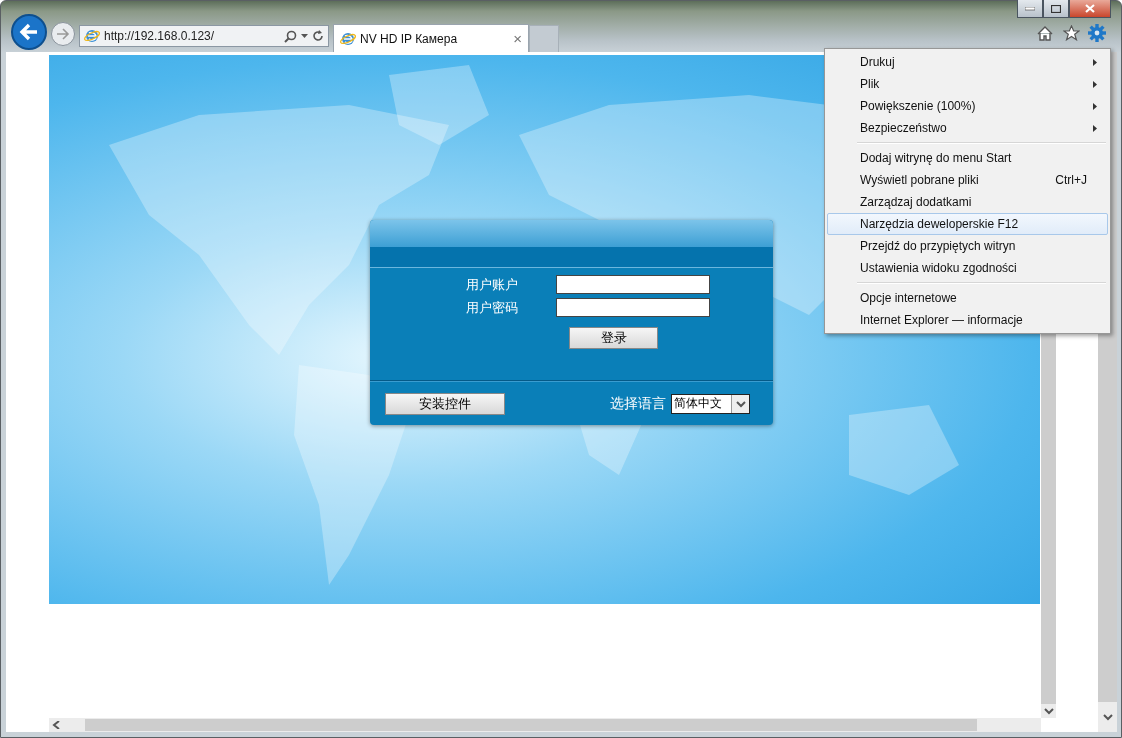  What do you see at coordinates (967, 62) in the screenshot?
I see `menu-item: Drukuj` at bounding box center [967, 62].